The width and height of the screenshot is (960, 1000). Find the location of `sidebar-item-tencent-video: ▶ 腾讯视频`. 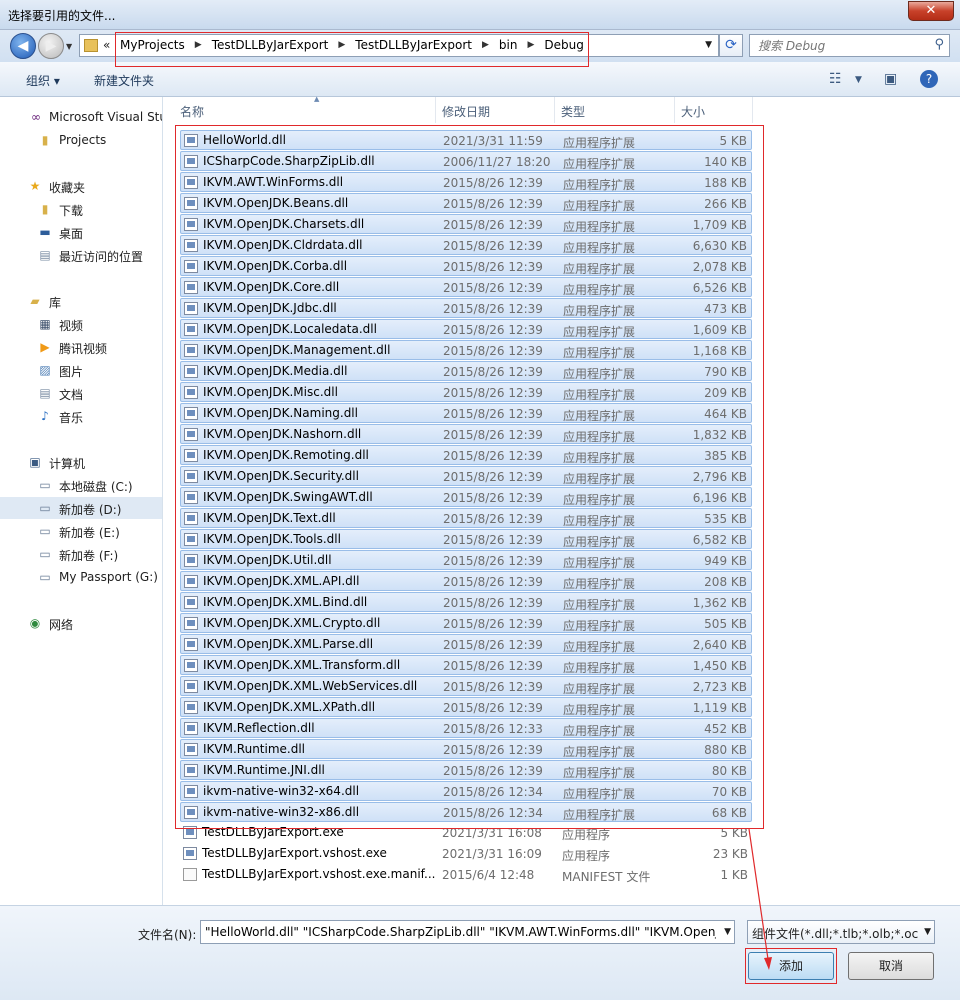

sidebar-item-tencent-video: ▶ 腾讯视频 is located at coordinates (81, 347).